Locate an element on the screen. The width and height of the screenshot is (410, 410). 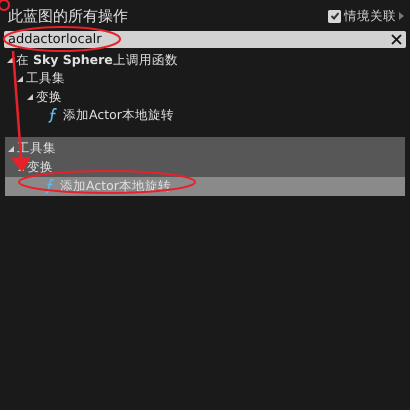
search-input: addactorlocalr is located at coordinates (199, 39).